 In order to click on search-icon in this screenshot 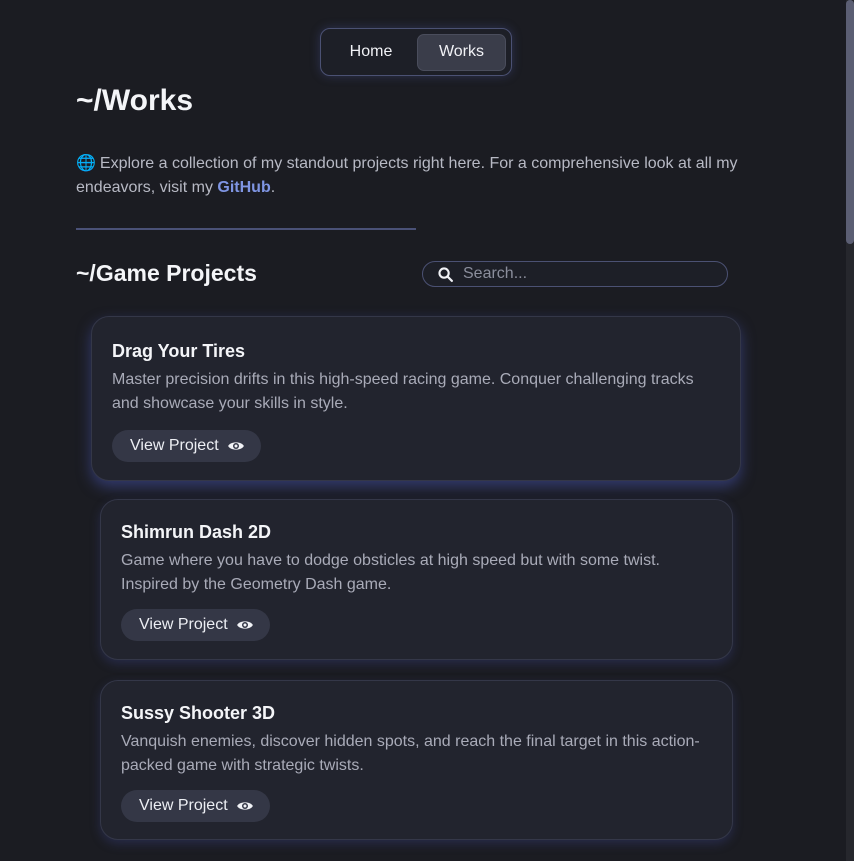, I will do `click(446, 274)`.